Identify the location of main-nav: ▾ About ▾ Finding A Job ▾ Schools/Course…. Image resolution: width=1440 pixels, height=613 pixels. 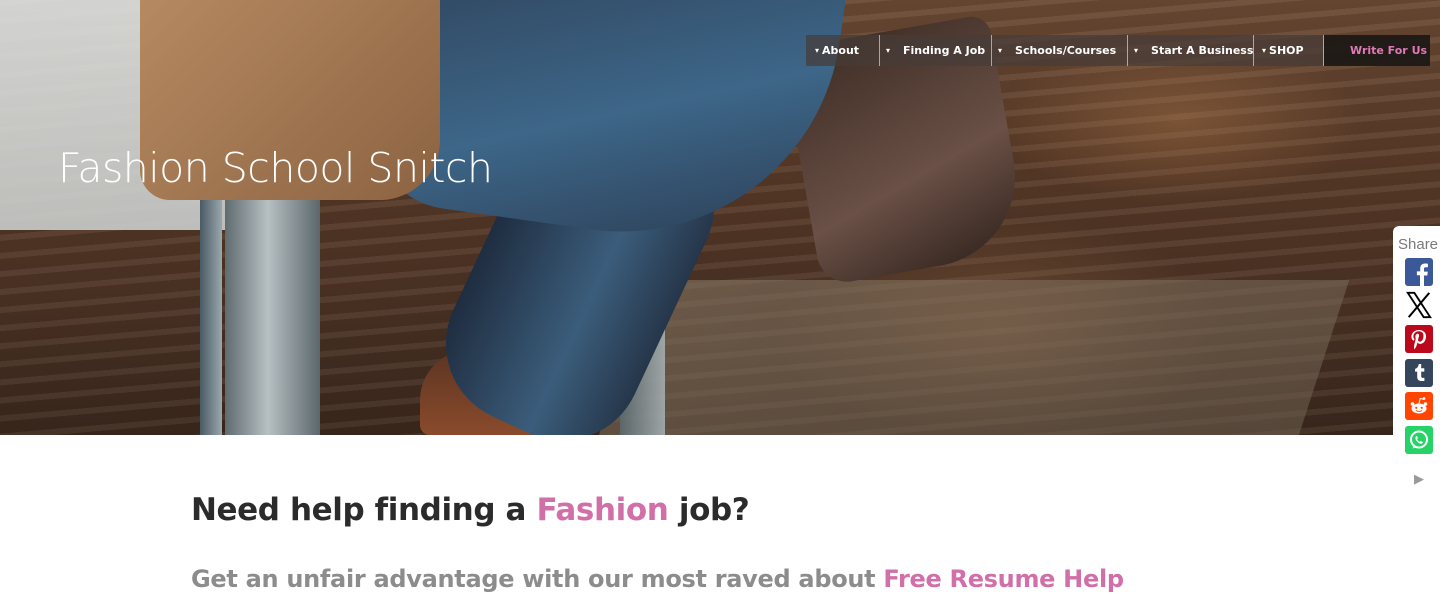
(1118, 50).